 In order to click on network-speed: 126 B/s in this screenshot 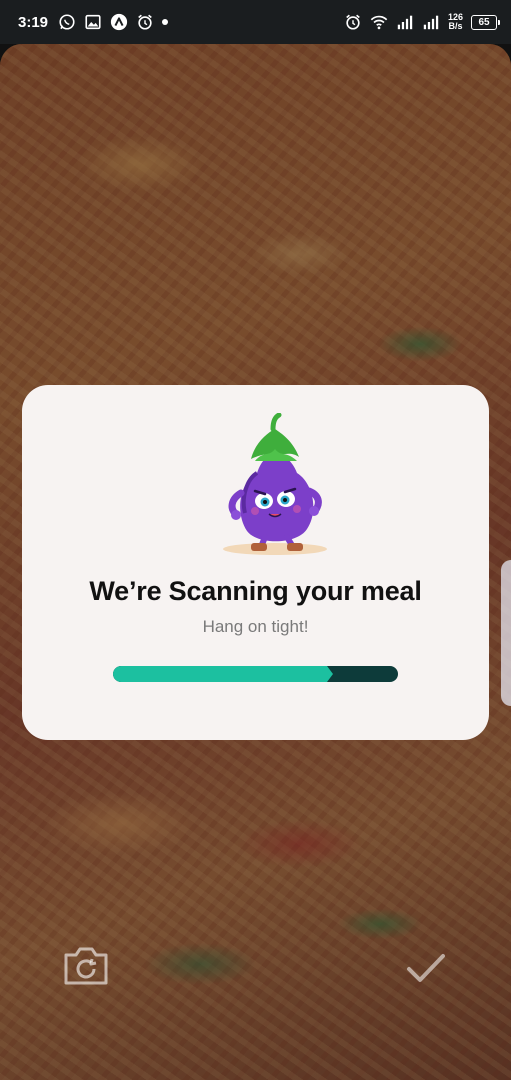, I will do `click(455, 22)`.